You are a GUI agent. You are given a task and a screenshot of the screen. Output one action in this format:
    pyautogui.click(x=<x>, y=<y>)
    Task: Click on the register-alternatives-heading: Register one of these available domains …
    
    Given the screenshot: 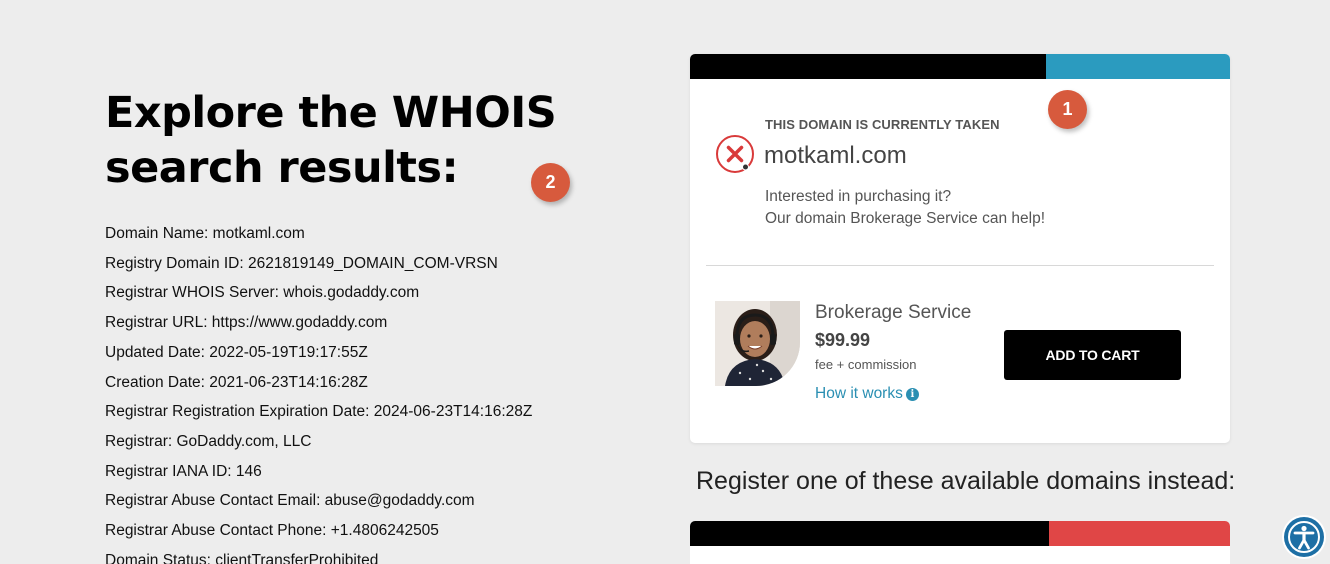 What is the action you would take?
    pyautogui.click(x=966, y=481)
    